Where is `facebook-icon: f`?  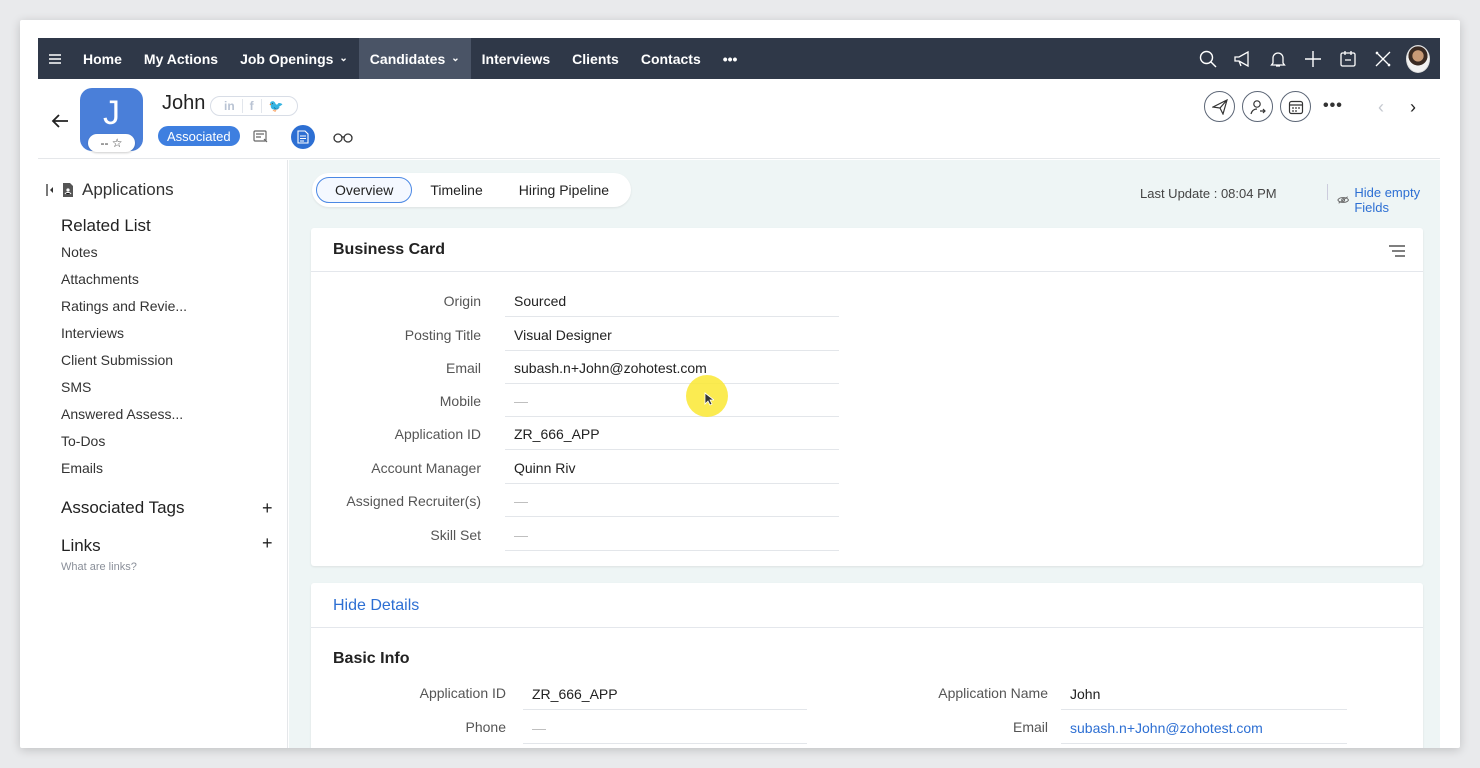 facebook-icon: f is located at coordinates (252, 106).